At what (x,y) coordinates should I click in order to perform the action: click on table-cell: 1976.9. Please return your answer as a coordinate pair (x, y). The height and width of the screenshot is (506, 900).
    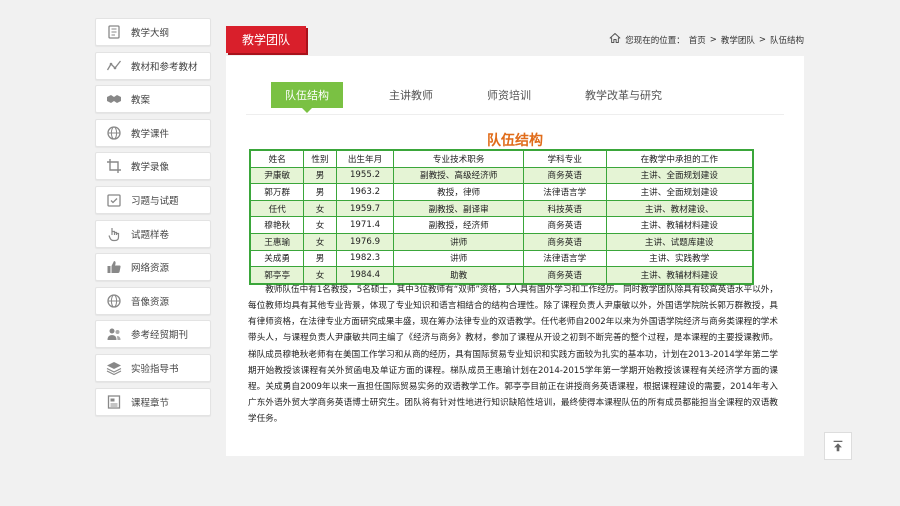
    Looking at the image, I should click on (365, 241).